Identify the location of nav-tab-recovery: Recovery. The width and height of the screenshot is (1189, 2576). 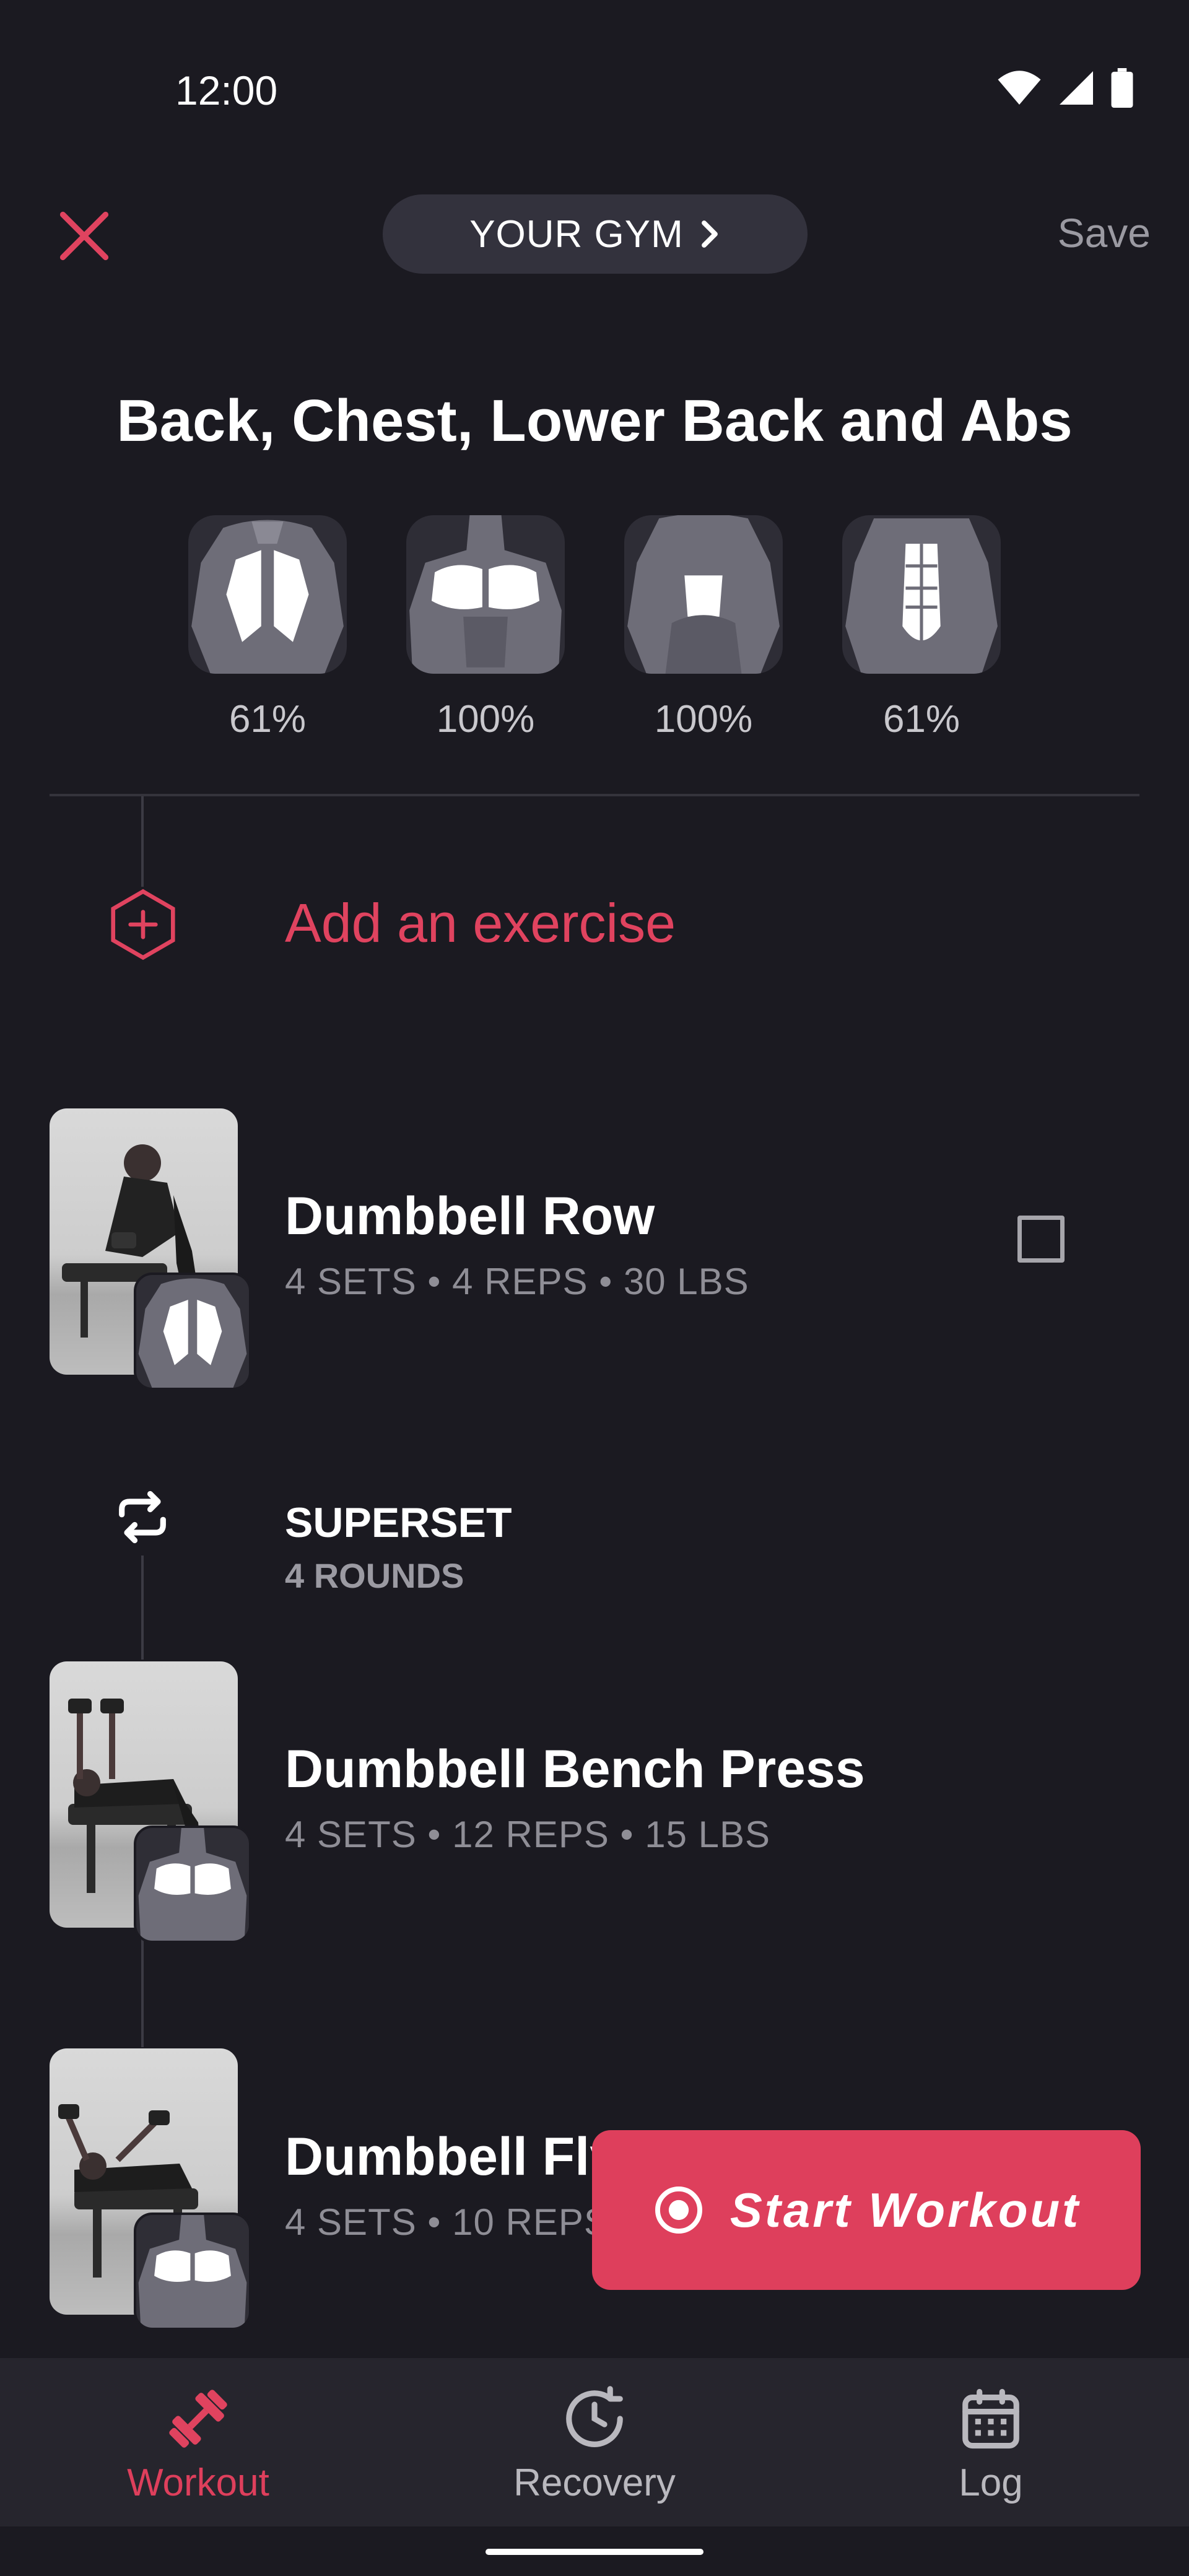
(594, 2443).